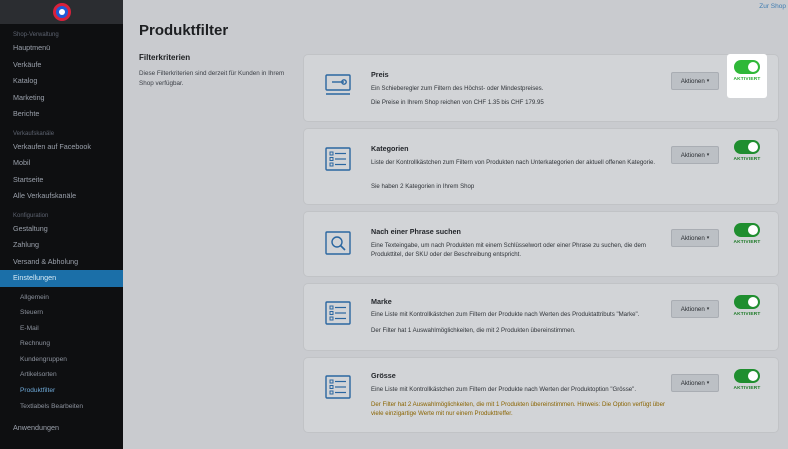 The height and width of the screenshot is (449, 788). What do you see at coordinates (772, 6) in the screenshot?
I see `shop-link: Zur Shop` at bounding box center [772, 6].